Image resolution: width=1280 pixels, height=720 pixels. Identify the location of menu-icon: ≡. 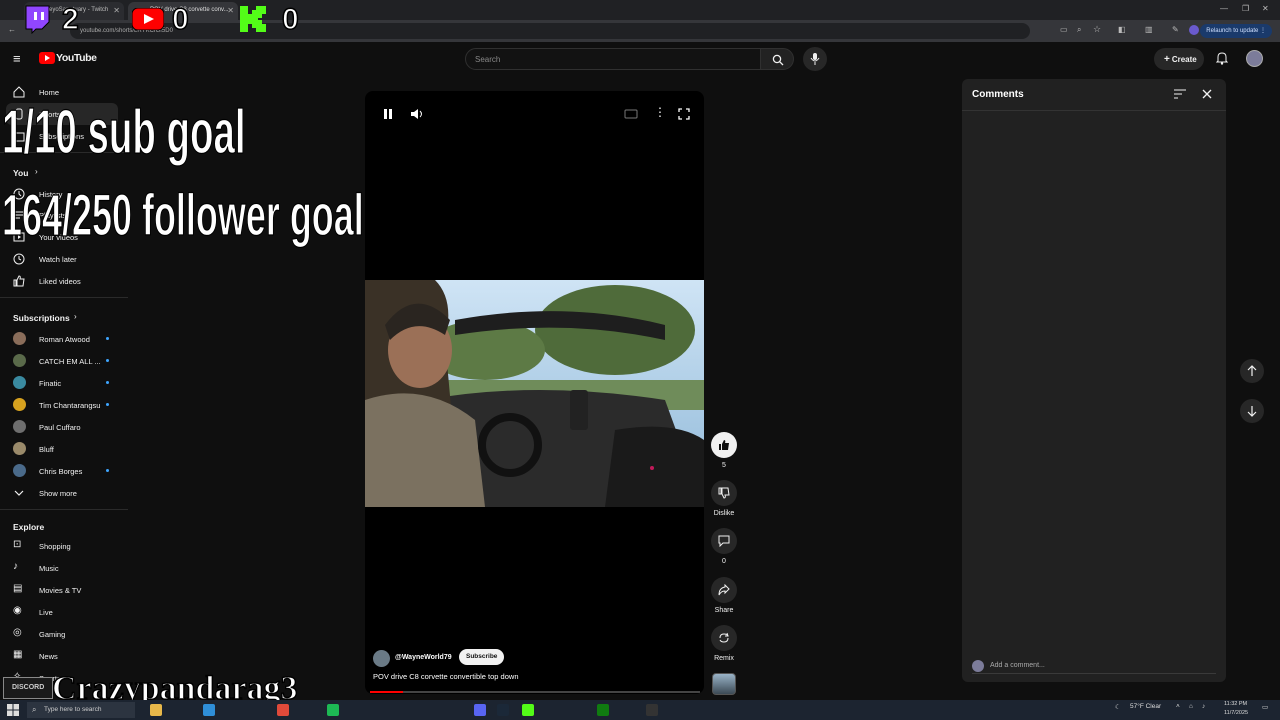
(17, 58).